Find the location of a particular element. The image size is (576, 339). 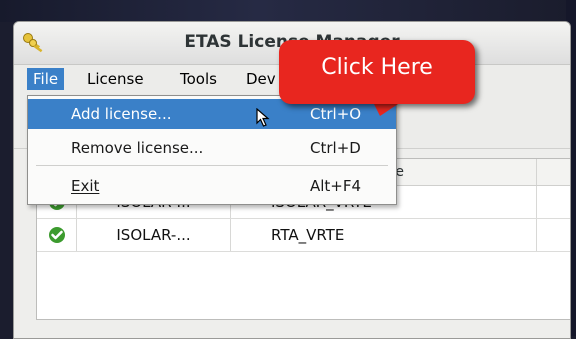

mouse-cursor-icon is located at coordinates (263, 117).